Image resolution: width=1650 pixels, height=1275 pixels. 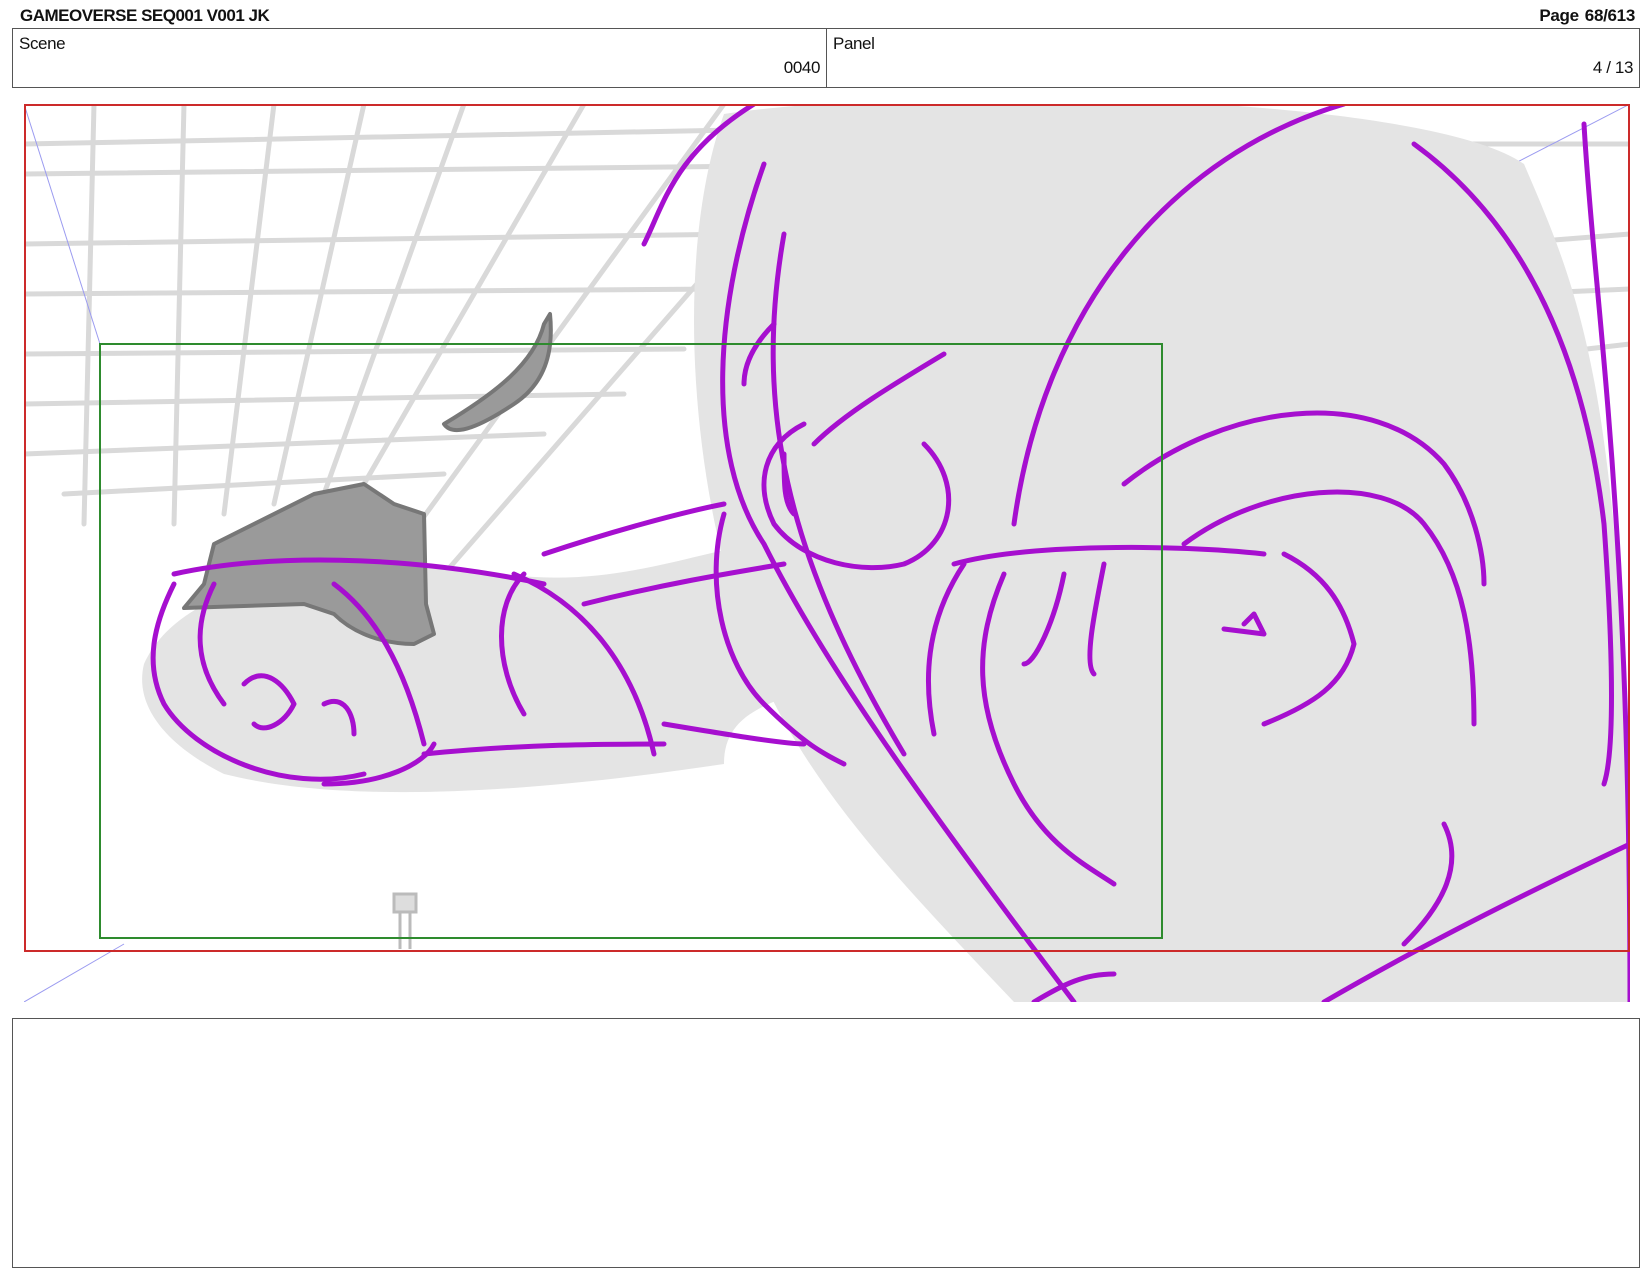 I want to click on panel-value: 4 / 13, so click(x=1613, y=67).